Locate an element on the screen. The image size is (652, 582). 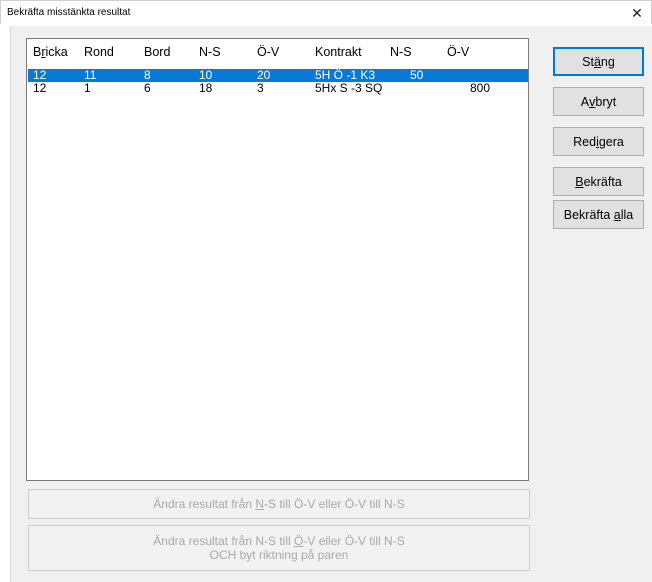
col-header-ov: Ö-V is located at coordinates (268, 52).